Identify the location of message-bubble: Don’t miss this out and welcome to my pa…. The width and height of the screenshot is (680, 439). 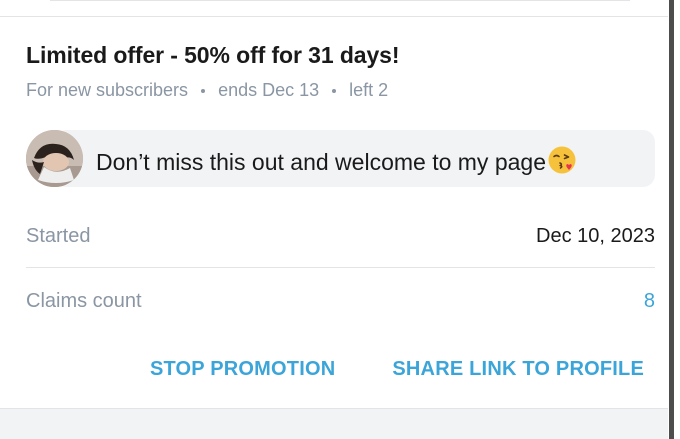
(354, 158).